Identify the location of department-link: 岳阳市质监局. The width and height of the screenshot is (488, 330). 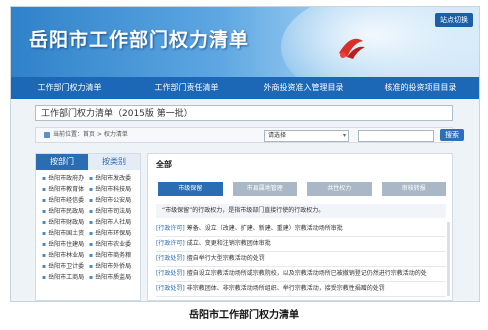
(112, 277).